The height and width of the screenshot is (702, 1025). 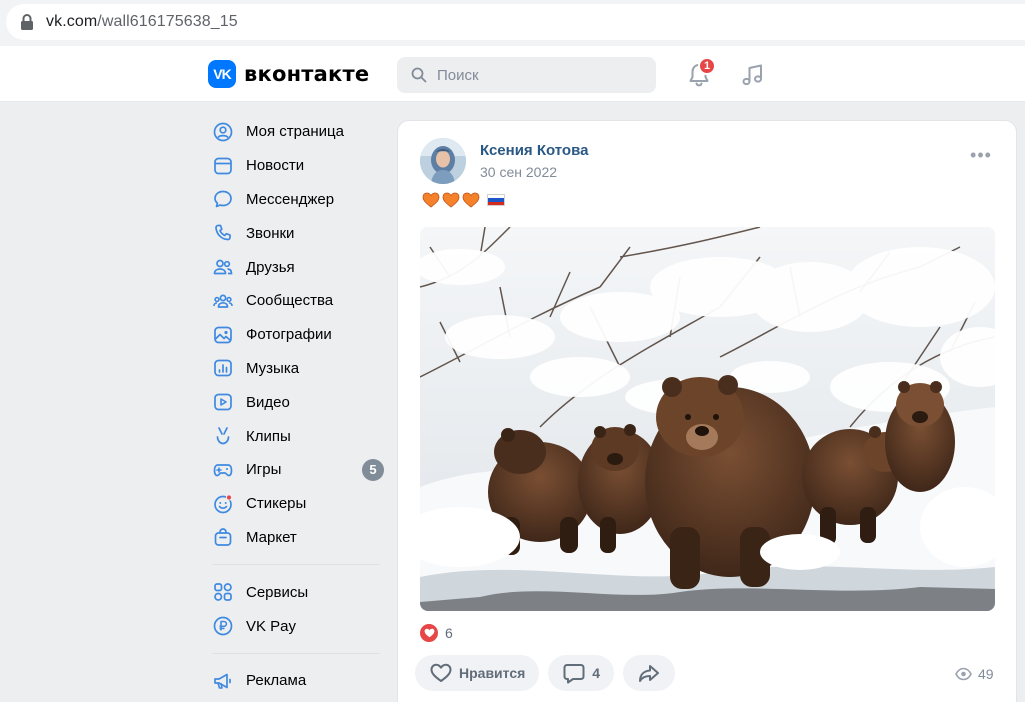 I want to click on search-input, so click(x=542, y=75).